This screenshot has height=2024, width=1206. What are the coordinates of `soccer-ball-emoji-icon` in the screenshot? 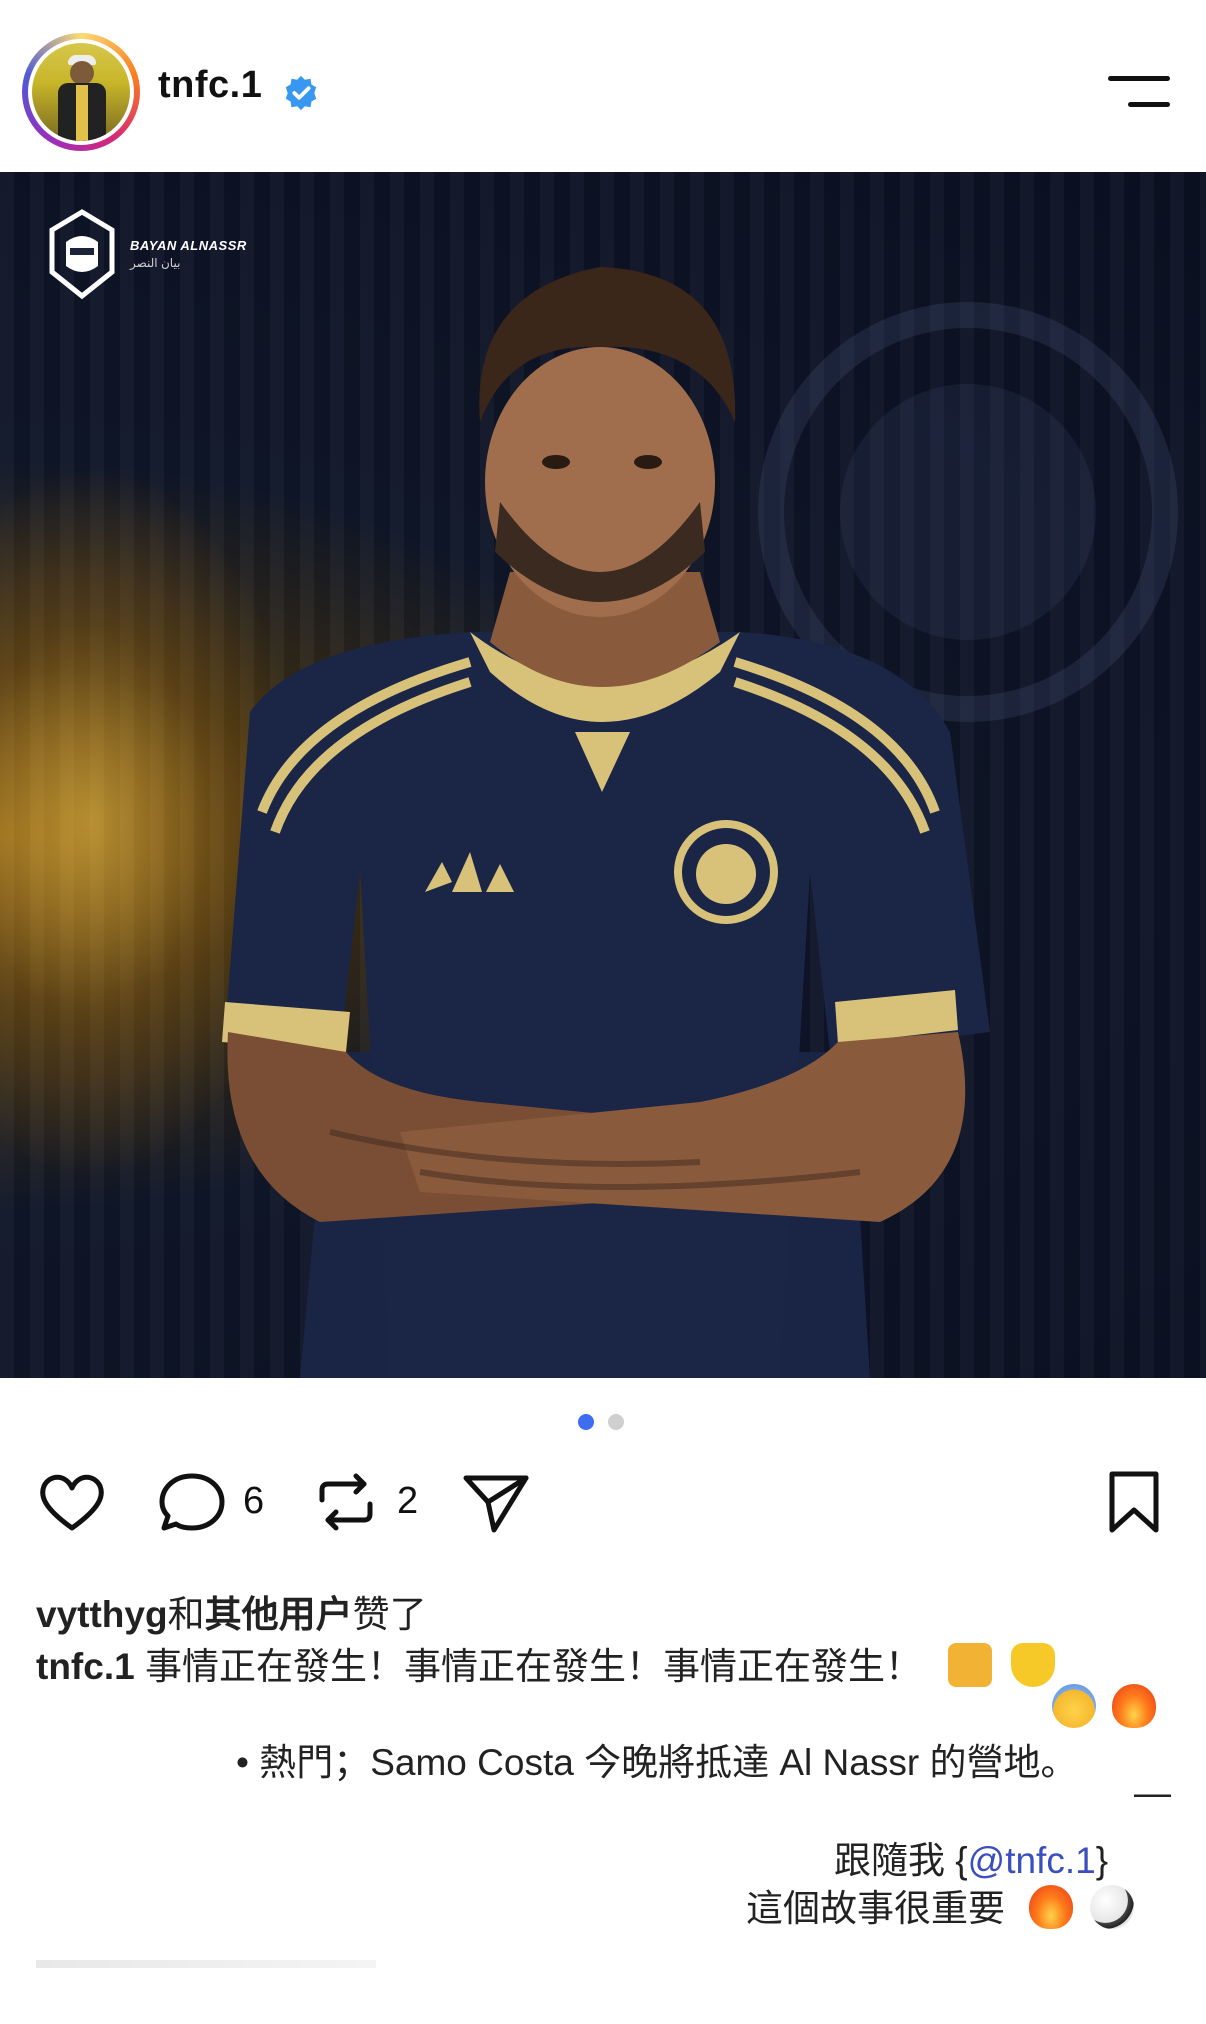 It's located at (1111, 1907).